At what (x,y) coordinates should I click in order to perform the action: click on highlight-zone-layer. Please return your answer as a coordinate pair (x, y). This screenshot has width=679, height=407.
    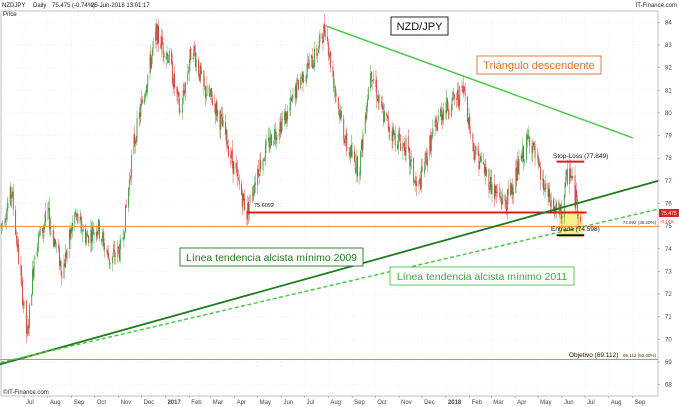
    Looking at the image, I should click on (570, 224).